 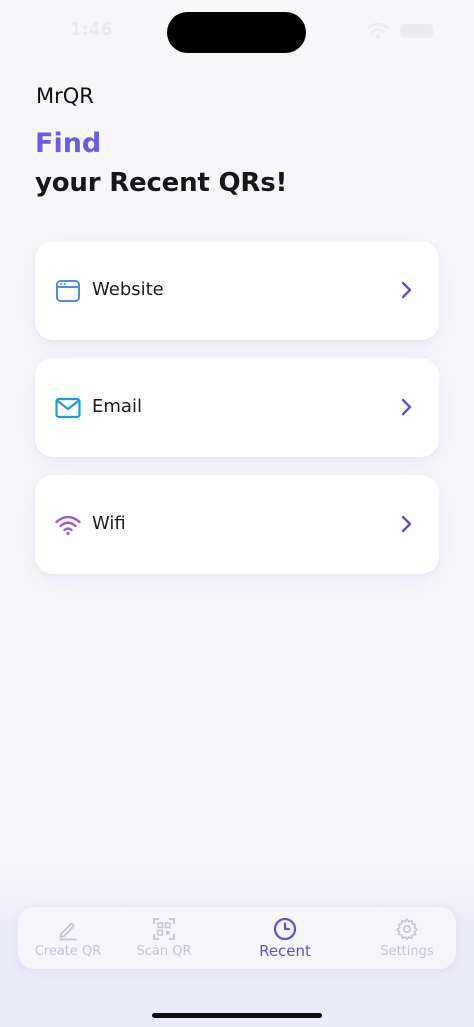 I want to click on wifi-icon, so click(x=68, y=525).